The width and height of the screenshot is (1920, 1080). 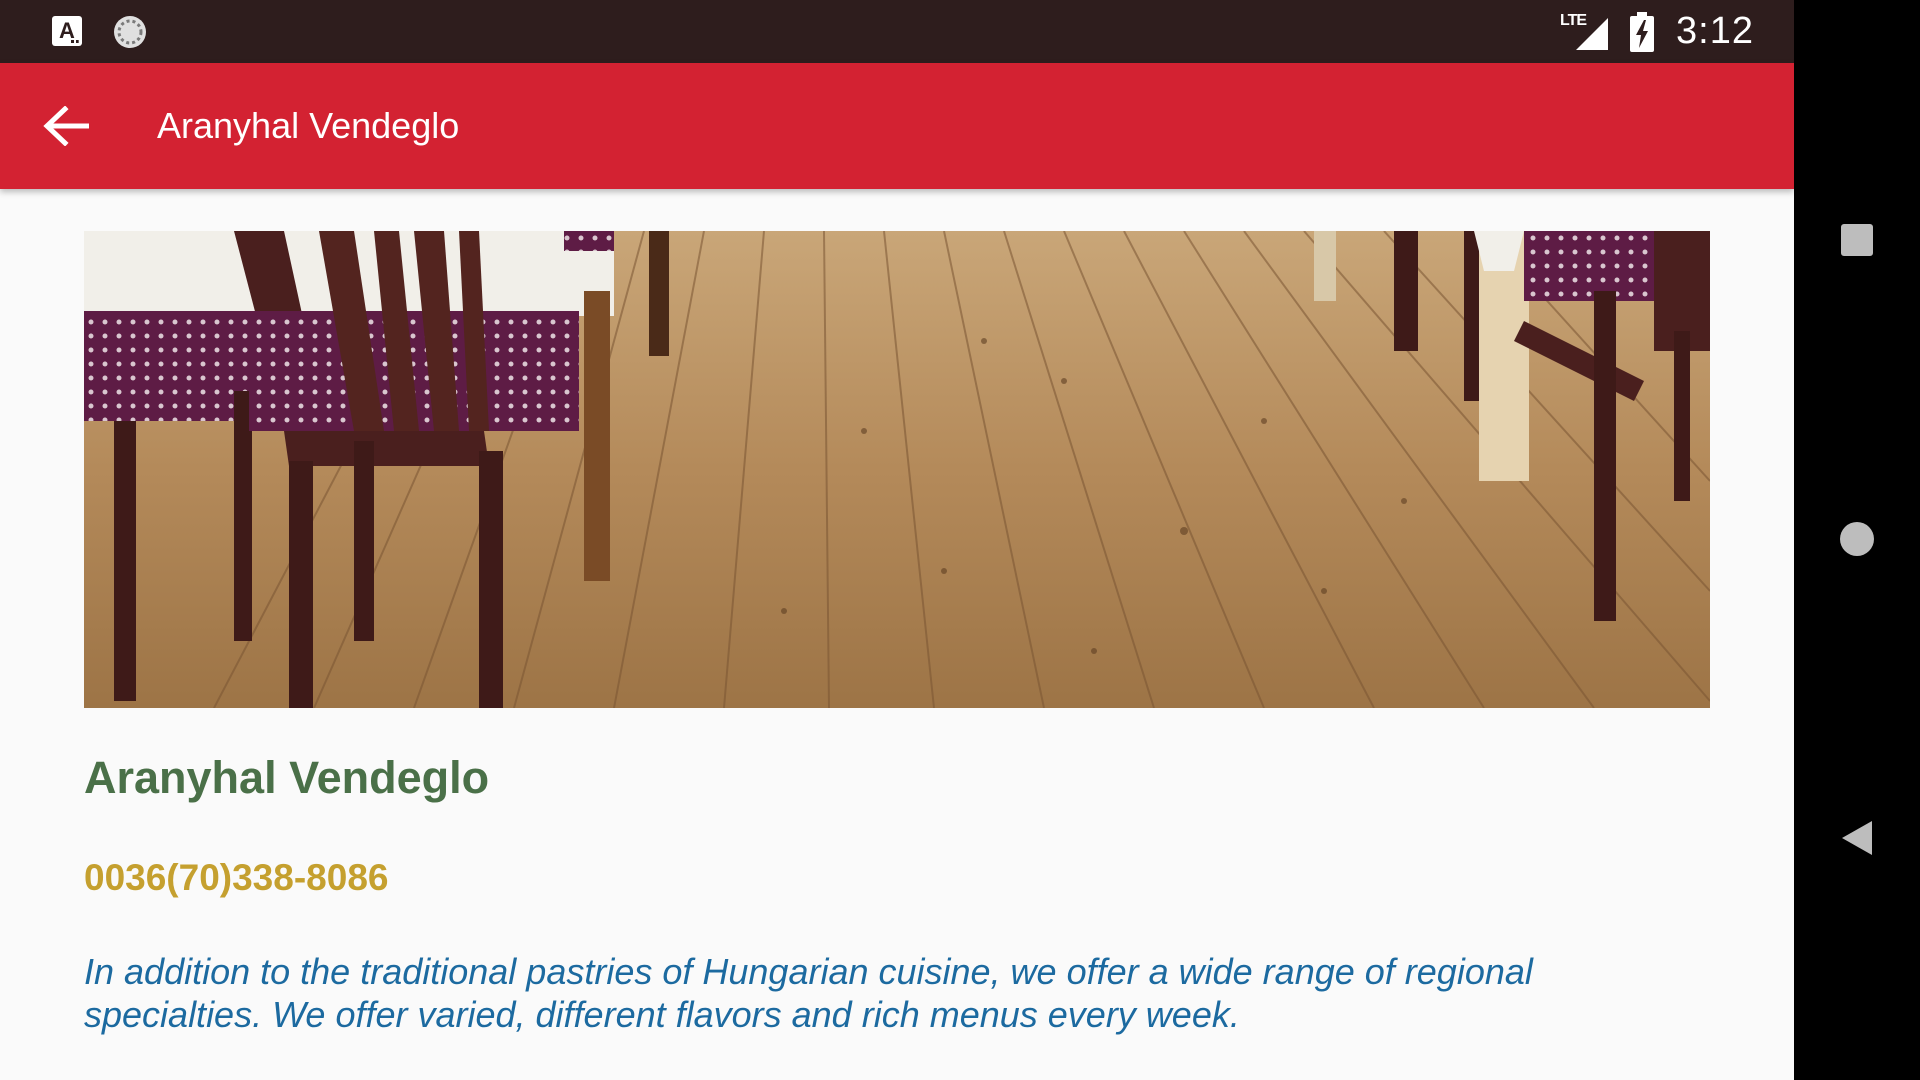 I want to click on triangle-back-icon, so click(x=1857, y=838).